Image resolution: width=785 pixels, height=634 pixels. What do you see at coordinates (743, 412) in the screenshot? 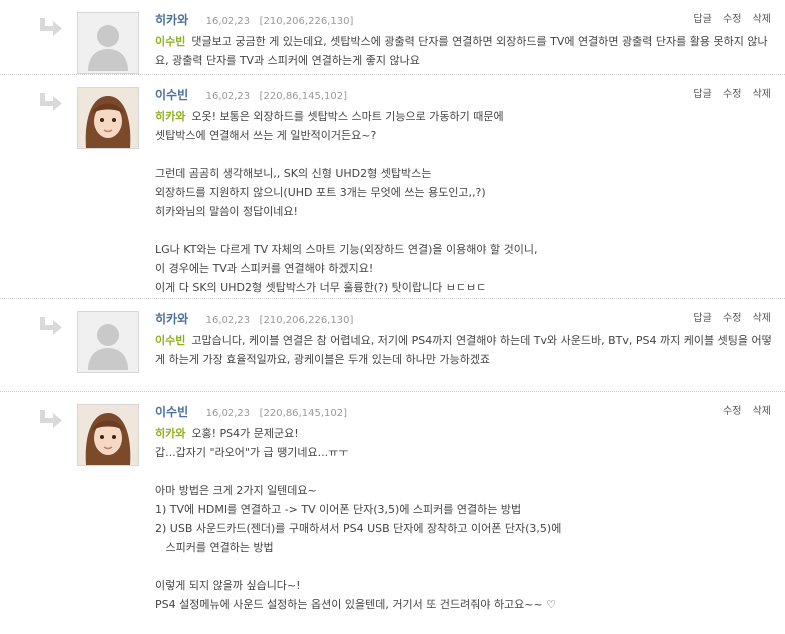
I see `comment-actions: 수정 삭제` at bounding box center [743, 412].